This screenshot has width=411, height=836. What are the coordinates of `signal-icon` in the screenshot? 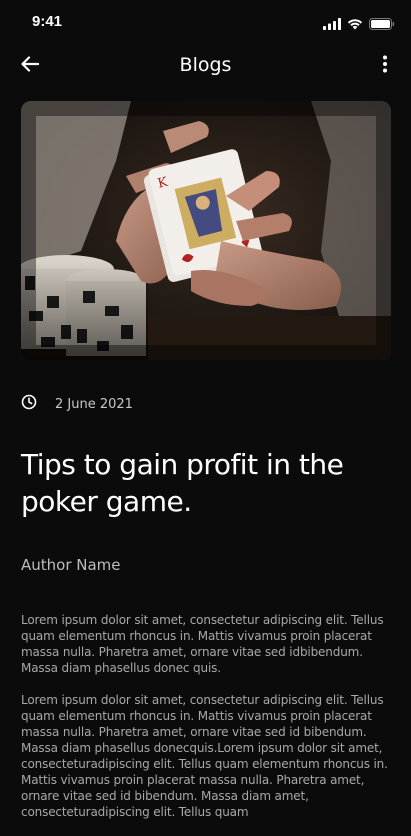 It's located at (332, 24).